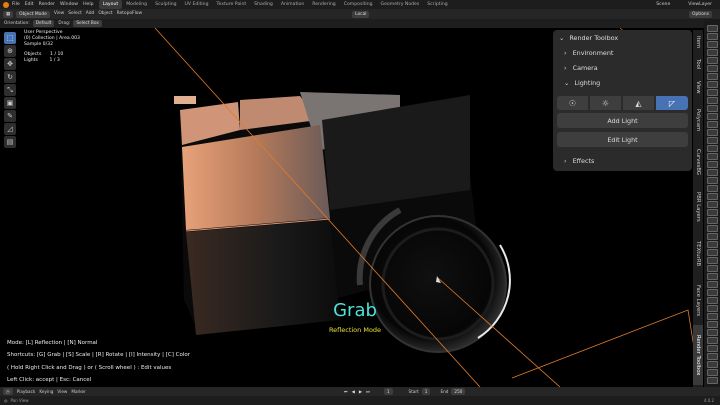 The height and width of the screenshot is (405, 720). I want to click on panel-header: ⌄ Render Toolbox, so click(588, 38).